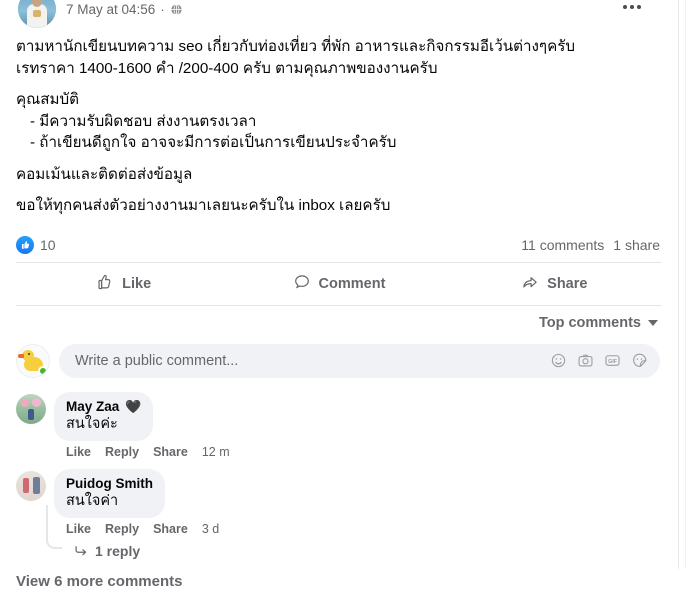 The width and height of the screenshot is (692, 590). What do you see at coordinates (216, 452) in the screenshot?
I see `comment-timestamp: 12 m` at bounding box center [216, 452].